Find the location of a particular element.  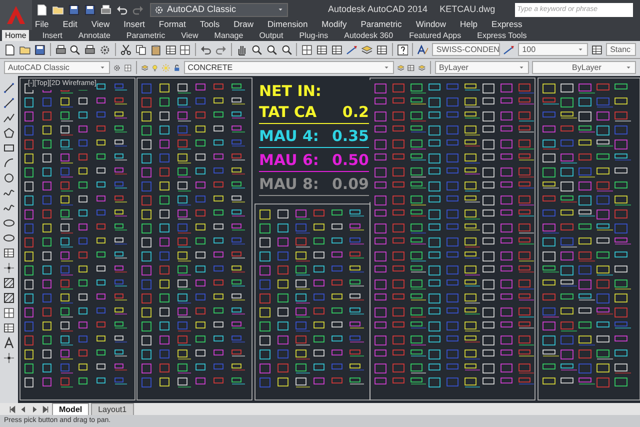

hand-icon is located at coordinates (242, 50).